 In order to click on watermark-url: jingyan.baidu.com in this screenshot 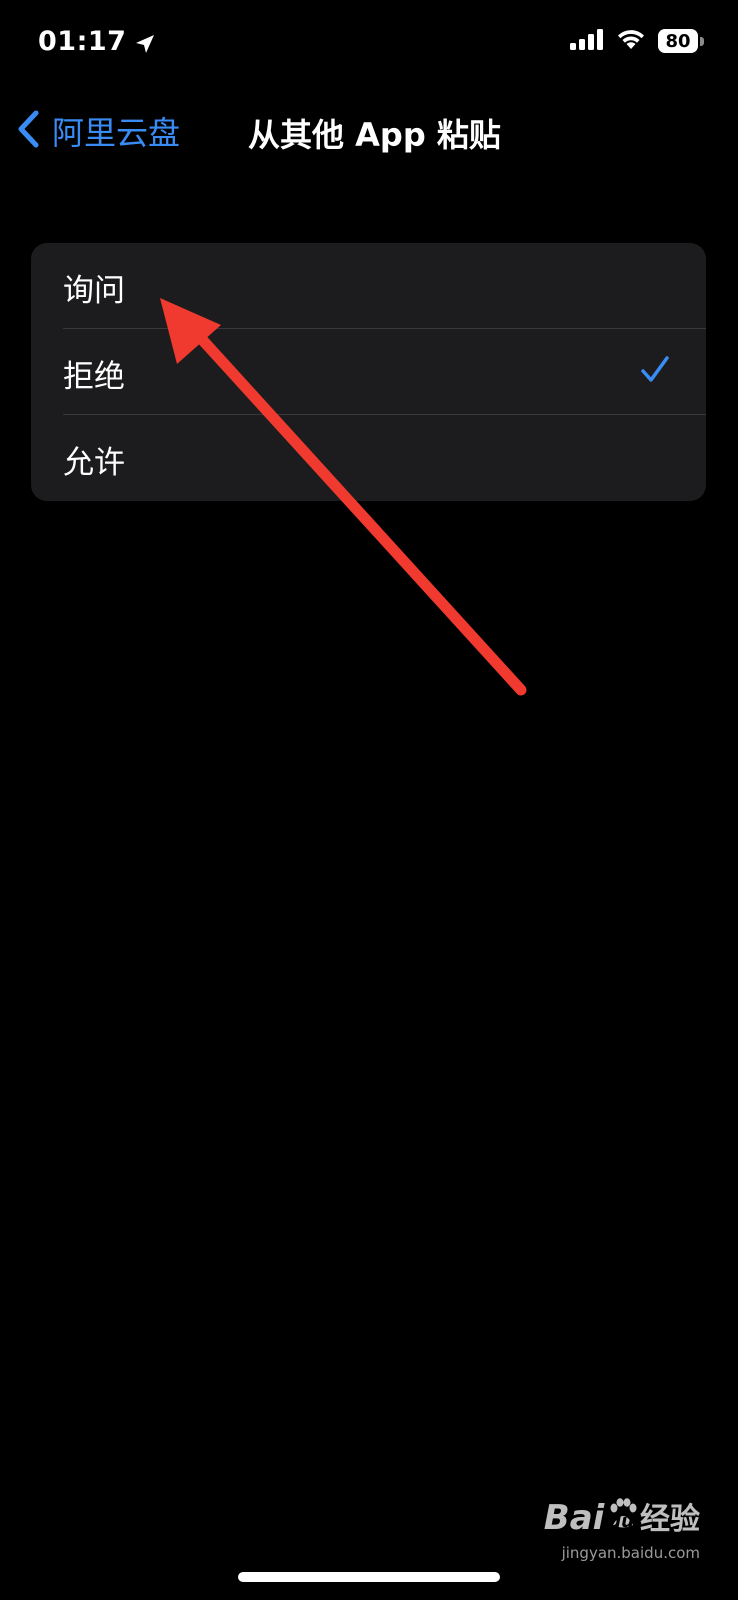, I will do `click(630, 1553)`.